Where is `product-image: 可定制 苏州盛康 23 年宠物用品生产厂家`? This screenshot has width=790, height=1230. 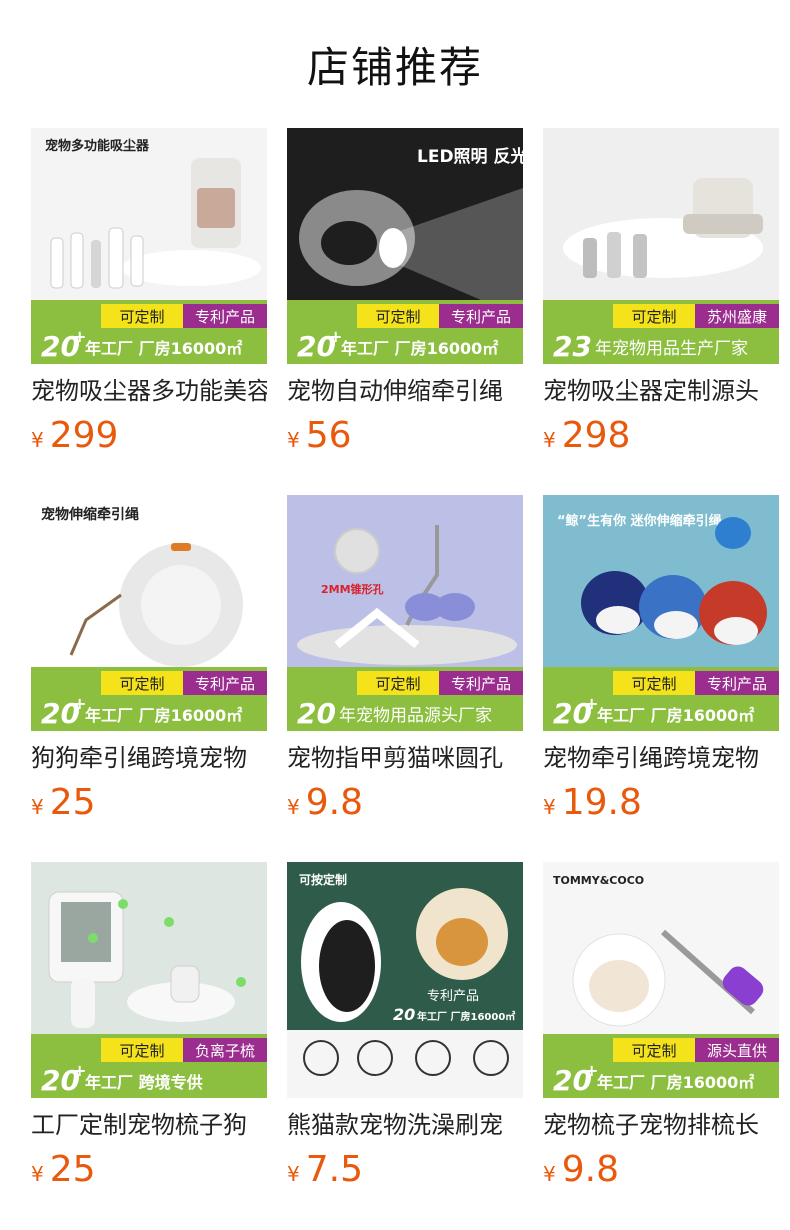 product-image: 可定制 苏州盛康 23 年宠物用品生产厂家 is located at coordinates (661, 246).